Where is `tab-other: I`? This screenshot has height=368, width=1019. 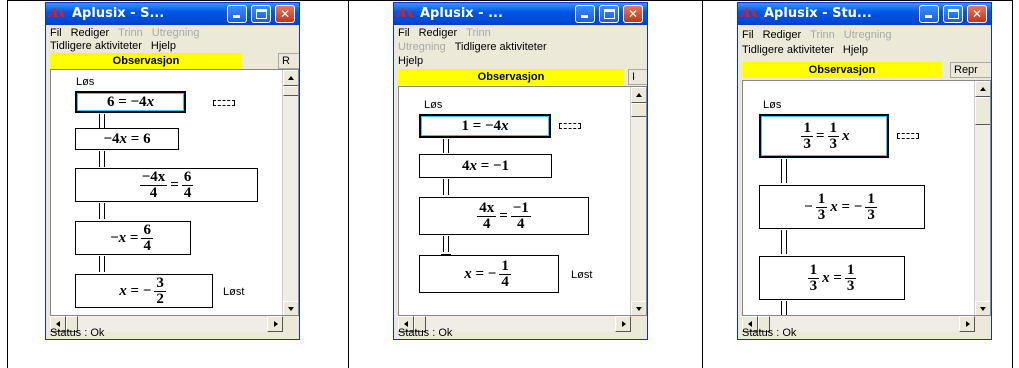
tab-other: I is located at coordinates (637, 77).